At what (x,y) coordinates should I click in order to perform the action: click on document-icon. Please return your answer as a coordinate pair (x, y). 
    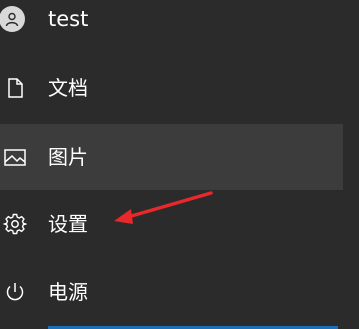
    Looking at the image, I should click on (15, 88).